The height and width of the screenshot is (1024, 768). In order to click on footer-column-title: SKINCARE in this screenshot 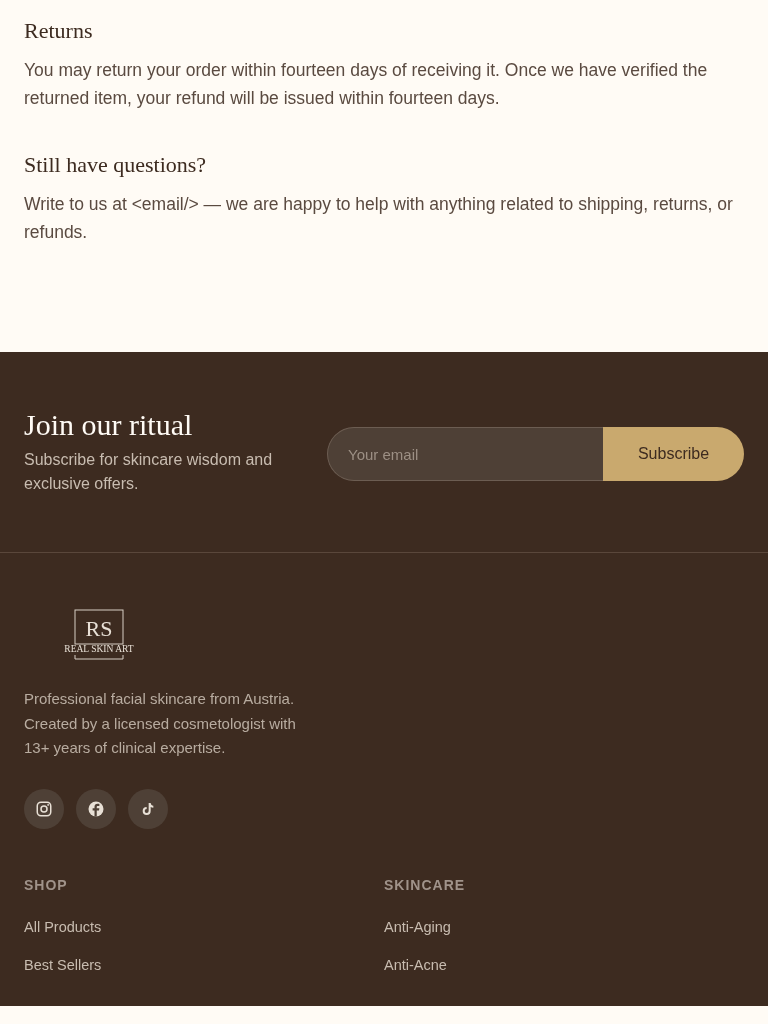, I will do `click(425, 884)`.